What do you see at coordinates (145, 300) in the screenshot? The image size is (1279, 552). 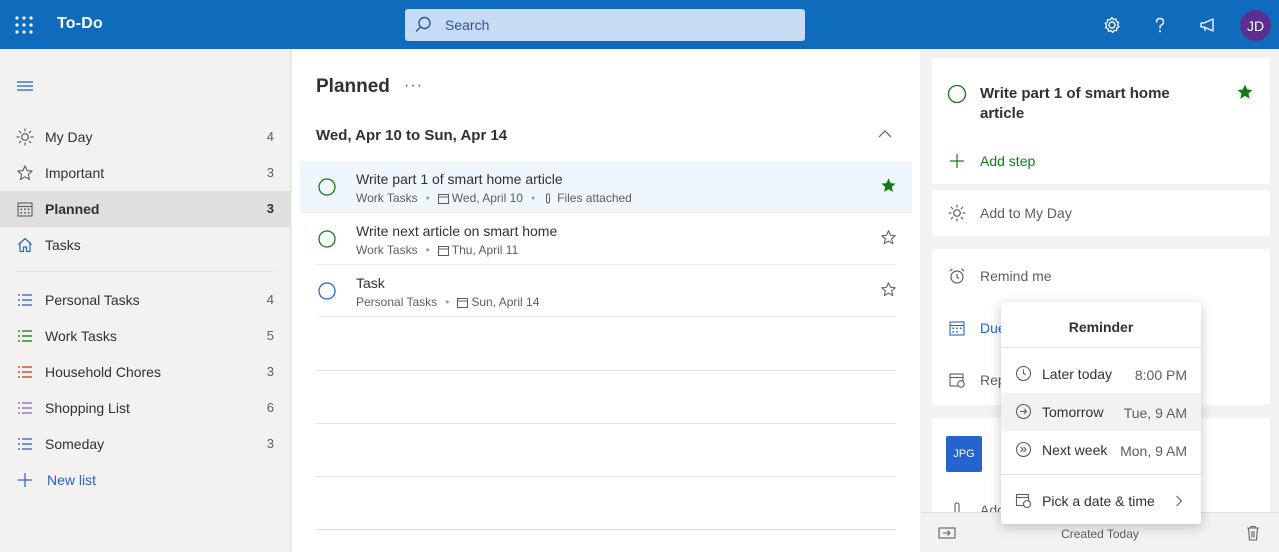 I see `sidebar-item-personal-tasks: Personal Tasks 4` at bounding box center [145, 300].